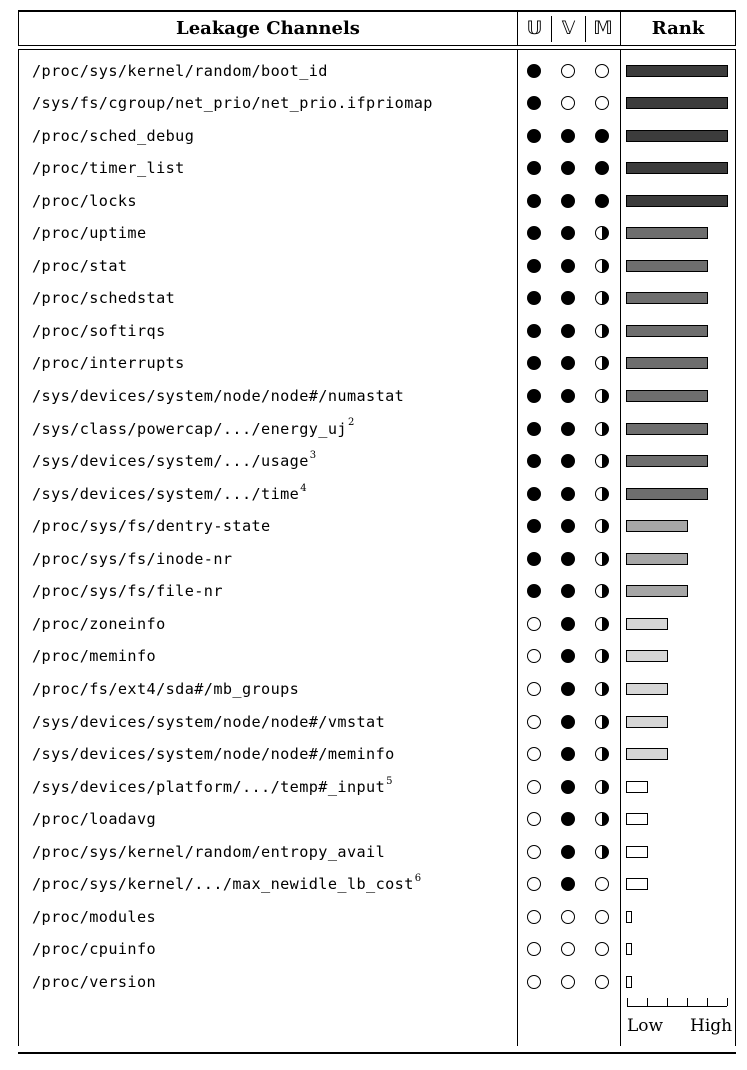 The image size is (747, 1070). I want to click on table-row: /proc/stat, so click(373, 266).